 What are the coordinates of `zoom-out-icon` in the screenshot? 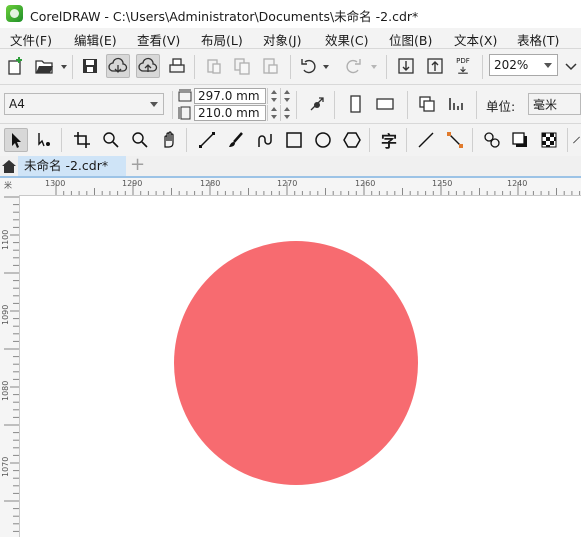 It's located at (140, 140).